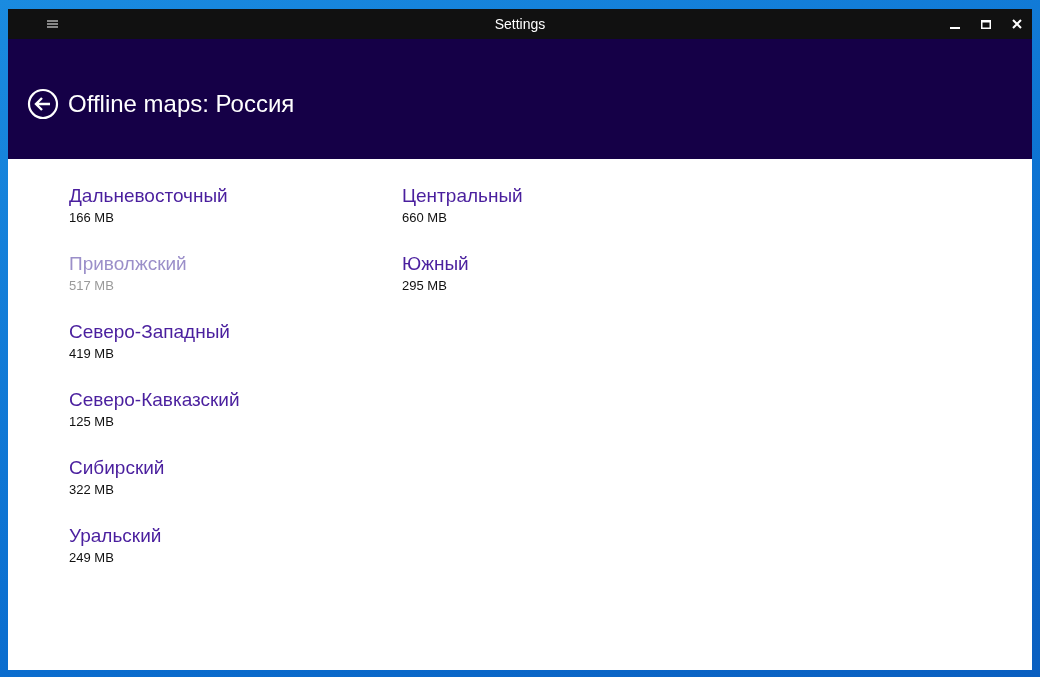 The height and width of the screenshot is (677, 1040). I want to click on region-size: 249 MB, so click(91, 557).